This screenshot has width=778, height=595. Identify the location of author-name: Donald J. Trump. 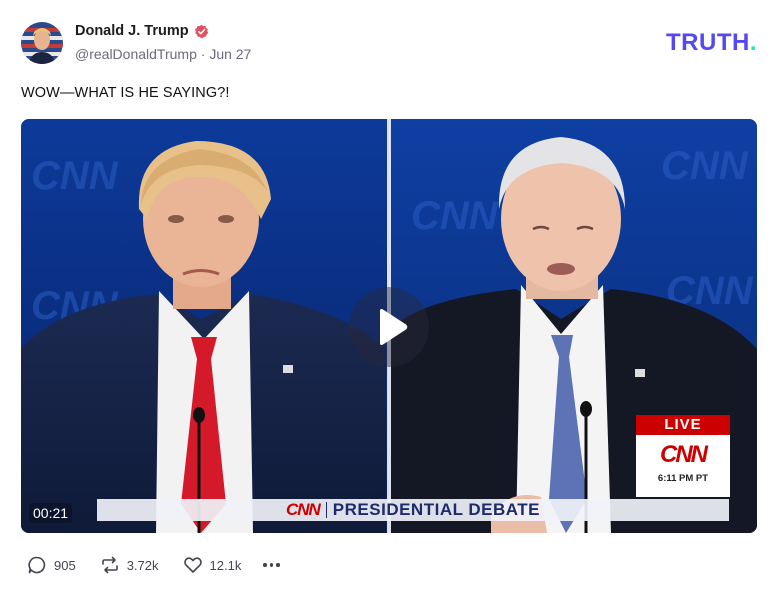
(132, 31).